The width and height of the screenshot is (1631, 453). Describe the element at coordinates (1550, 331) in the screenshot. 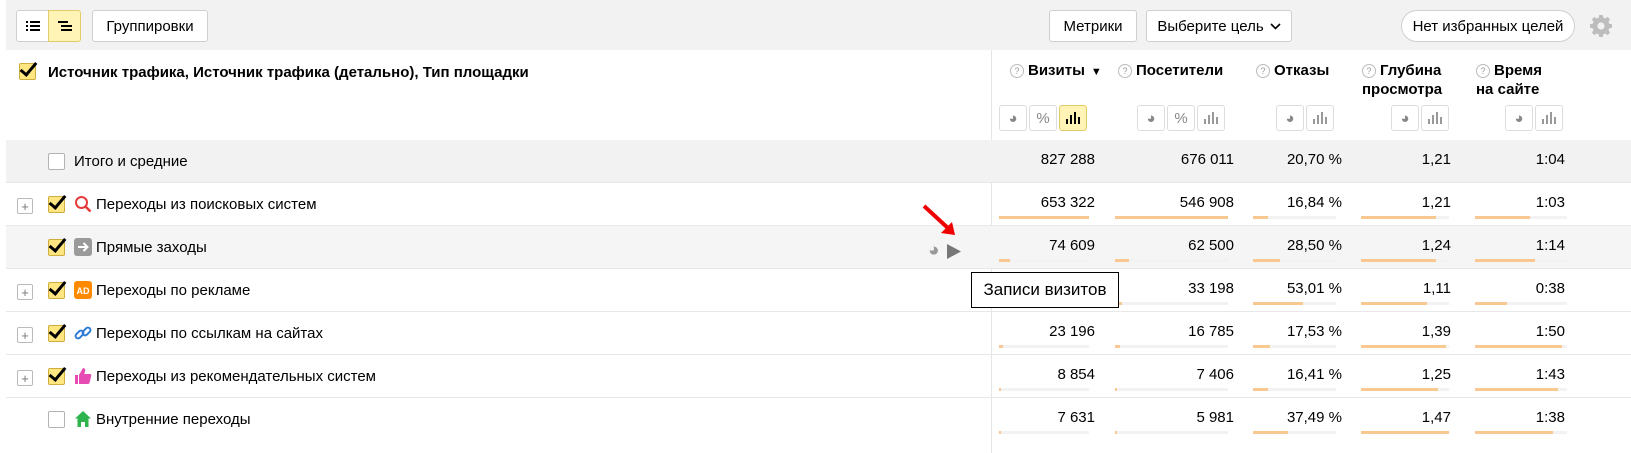

I see `cell-time: 1:50` at that location.